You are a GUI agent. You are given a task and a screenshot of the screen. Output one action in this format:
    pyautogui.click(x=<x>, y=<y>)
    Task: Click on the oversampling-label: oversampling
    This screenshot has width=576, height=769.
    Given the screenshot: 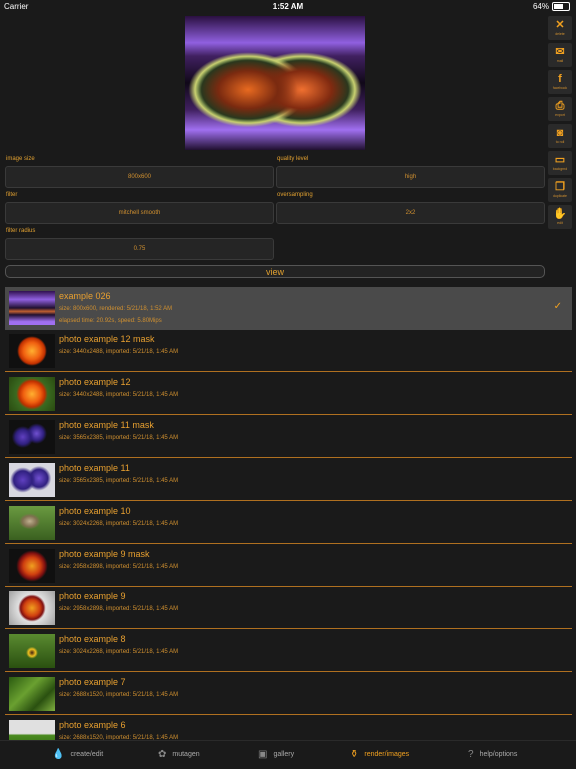 What is the action you would take?
    pyautogui.click(x=295, y=195)
    